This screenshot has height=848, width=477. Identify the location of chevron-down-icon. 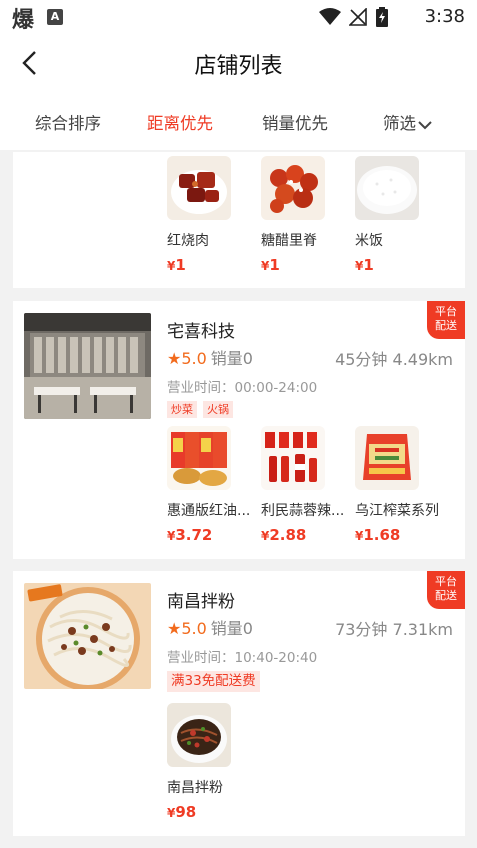
(425, 124).